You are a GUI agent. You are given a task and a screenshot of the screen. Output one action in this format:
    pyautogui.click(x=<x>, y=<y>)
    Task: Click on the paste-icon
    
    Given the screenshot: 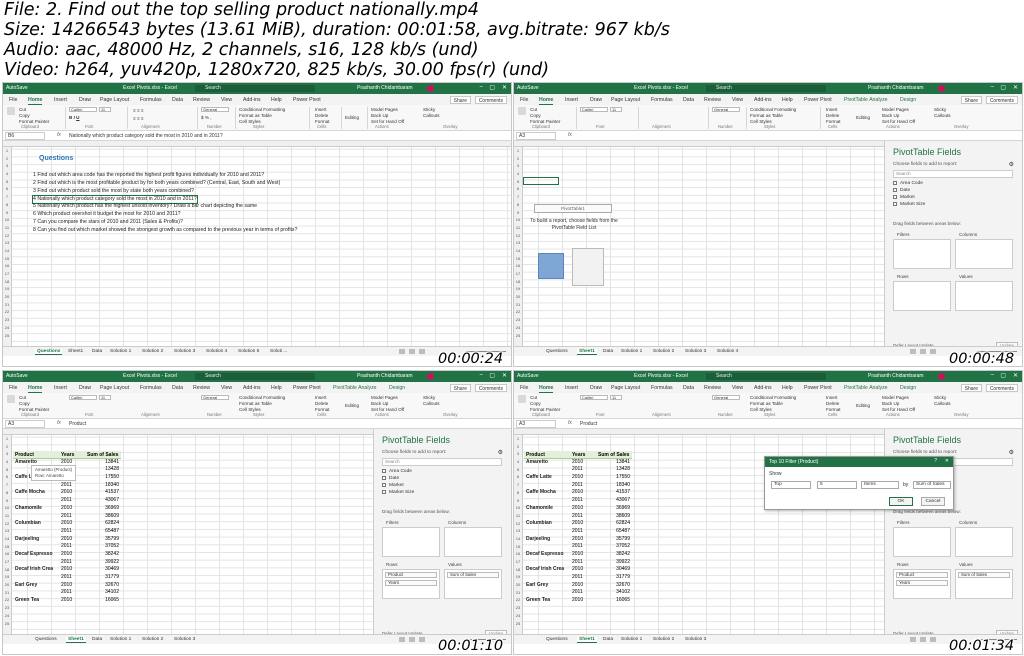 What is the action you would take?
    pyautogui.click(x=522, y=111)
    